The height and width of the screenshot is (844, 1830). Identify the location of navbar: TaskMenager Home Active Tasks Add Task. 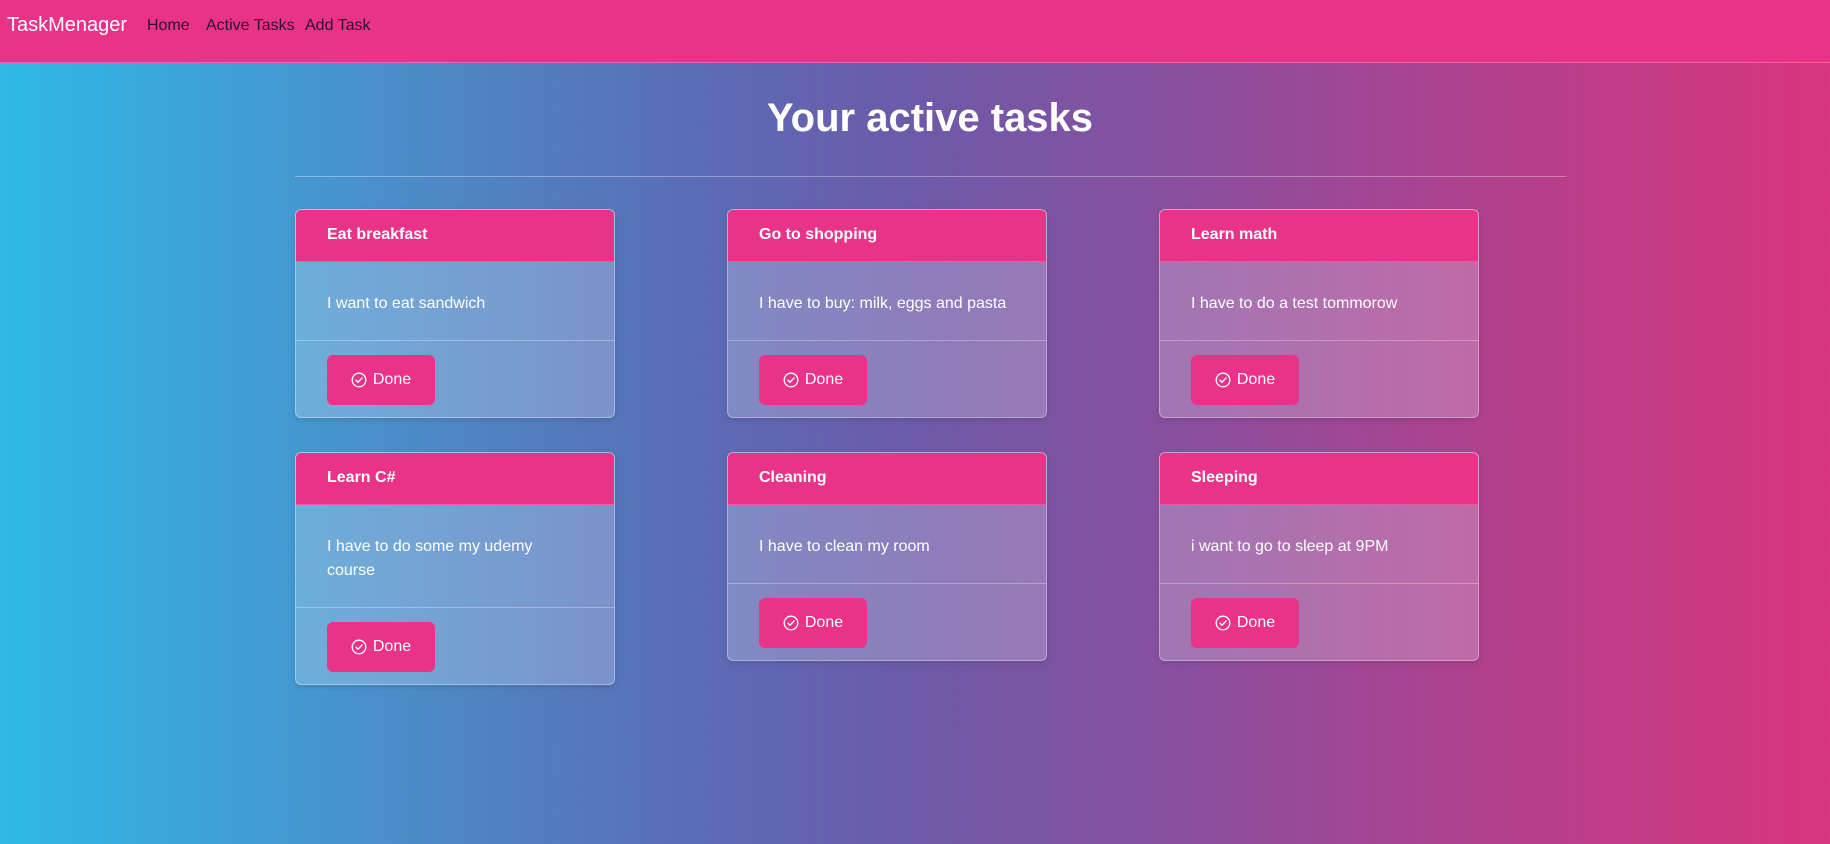
(915, 31).